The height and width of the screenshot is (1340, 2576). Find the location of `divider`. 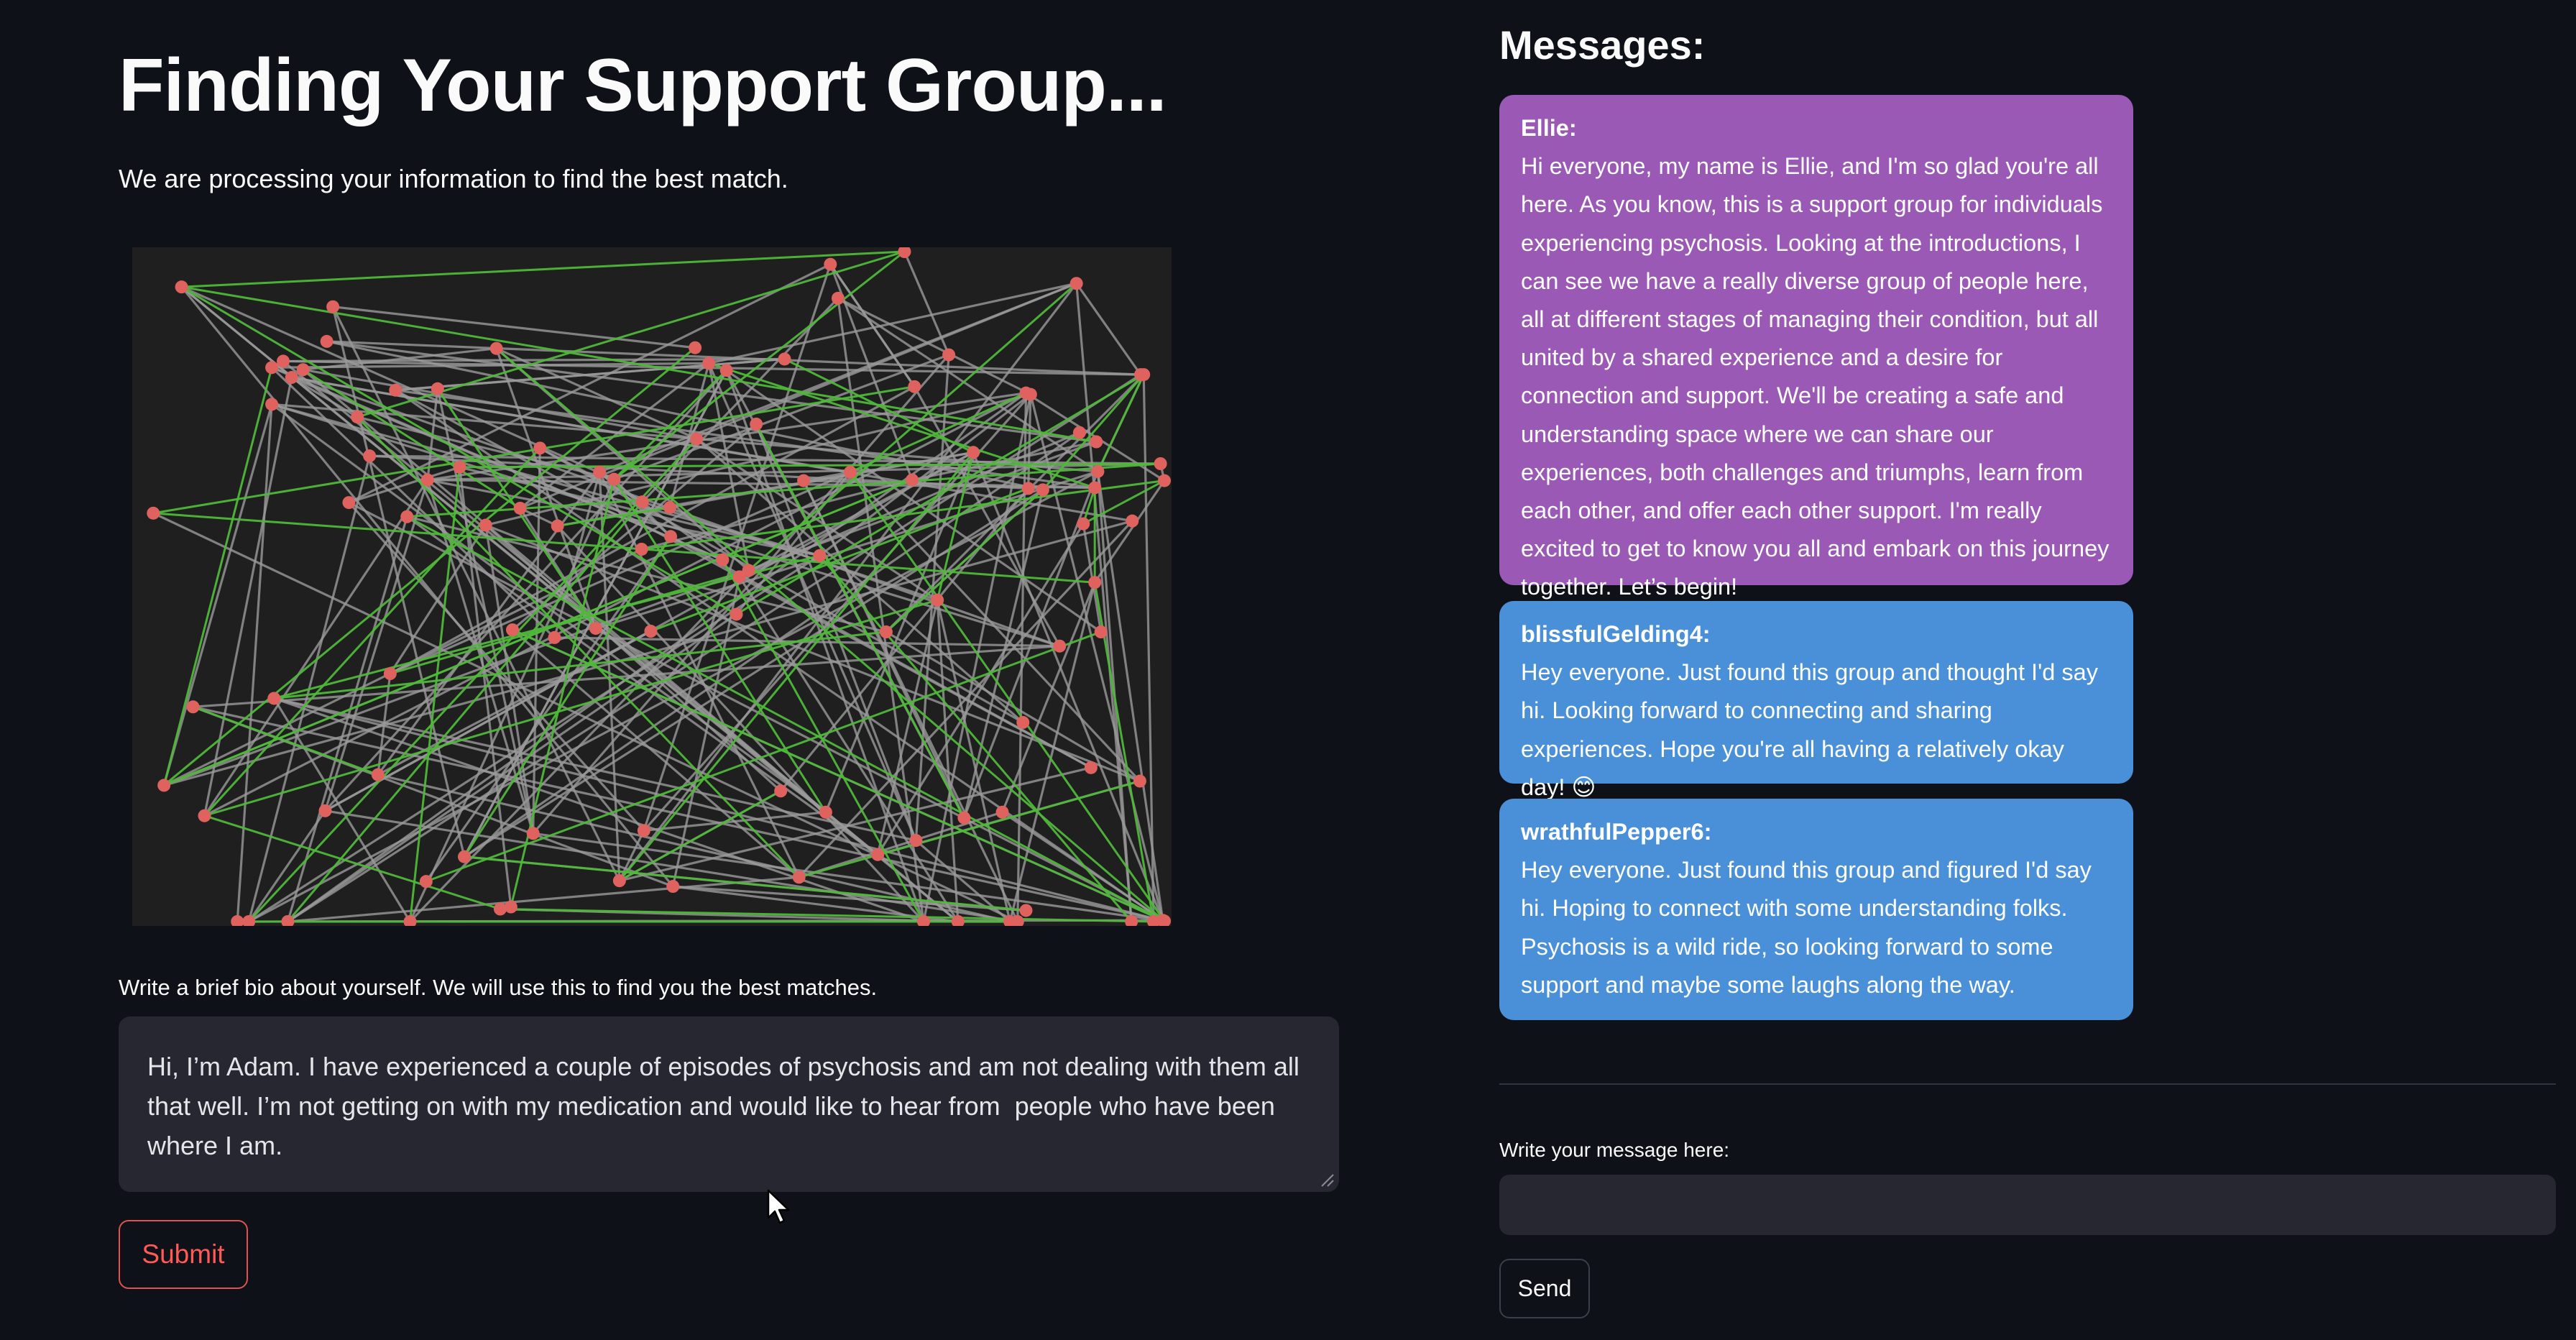

divider is located at coordinates (2027, 1084).